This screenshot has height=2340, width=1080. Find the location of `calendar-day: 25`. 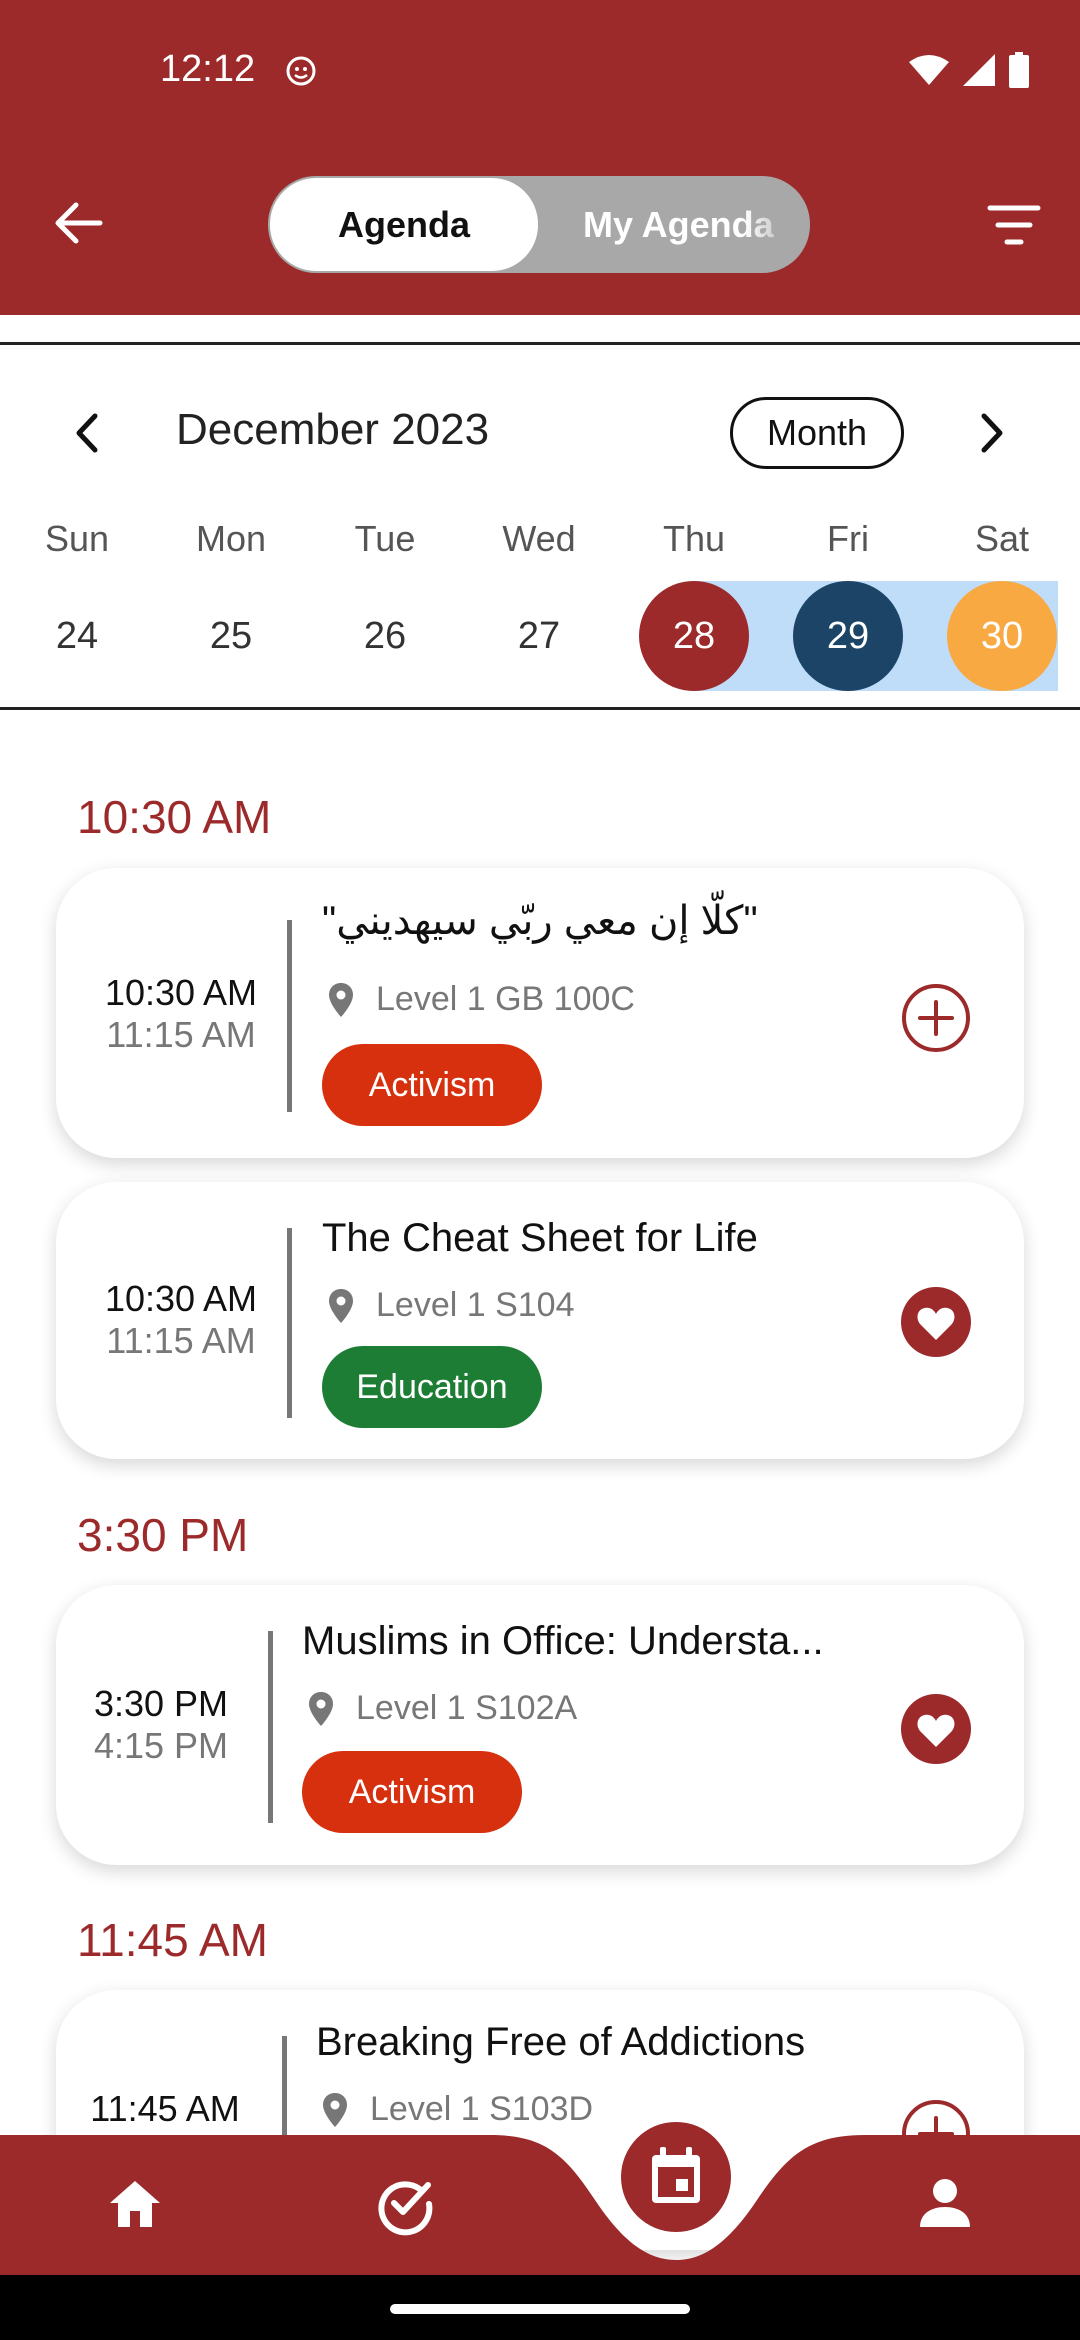

calendar-day: 25 is located at coordinates (231, 636).